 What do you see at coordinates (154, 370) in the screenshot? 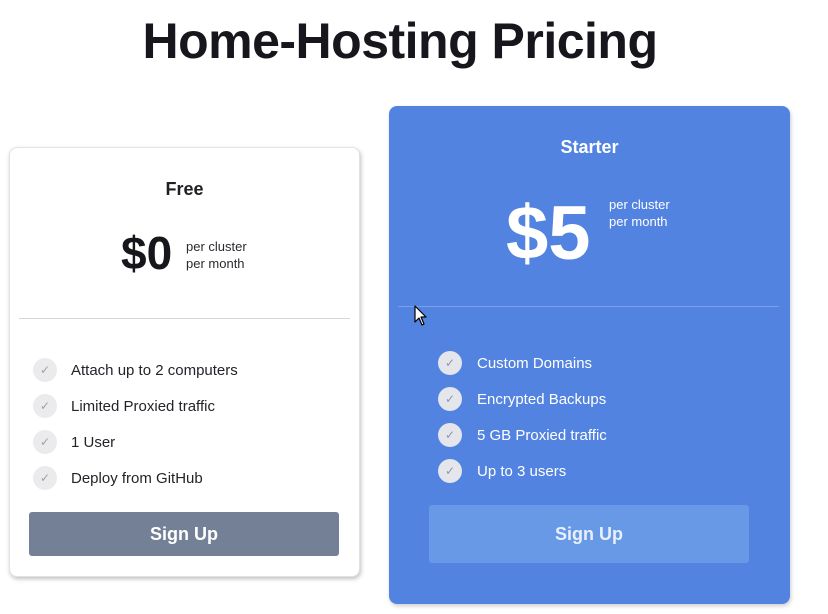
I see `feature-label: Attach up to 2 computers` at bounding box center [154, 370].